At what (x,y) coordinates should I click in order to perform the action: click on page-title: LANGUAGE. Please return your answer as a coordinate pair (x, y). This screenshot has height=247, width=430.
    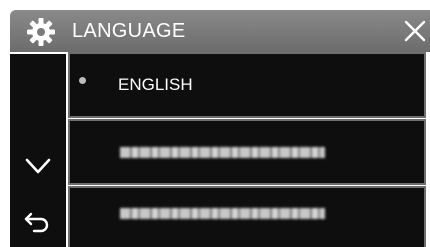
    Looking at the image, I should click on (129, 31).